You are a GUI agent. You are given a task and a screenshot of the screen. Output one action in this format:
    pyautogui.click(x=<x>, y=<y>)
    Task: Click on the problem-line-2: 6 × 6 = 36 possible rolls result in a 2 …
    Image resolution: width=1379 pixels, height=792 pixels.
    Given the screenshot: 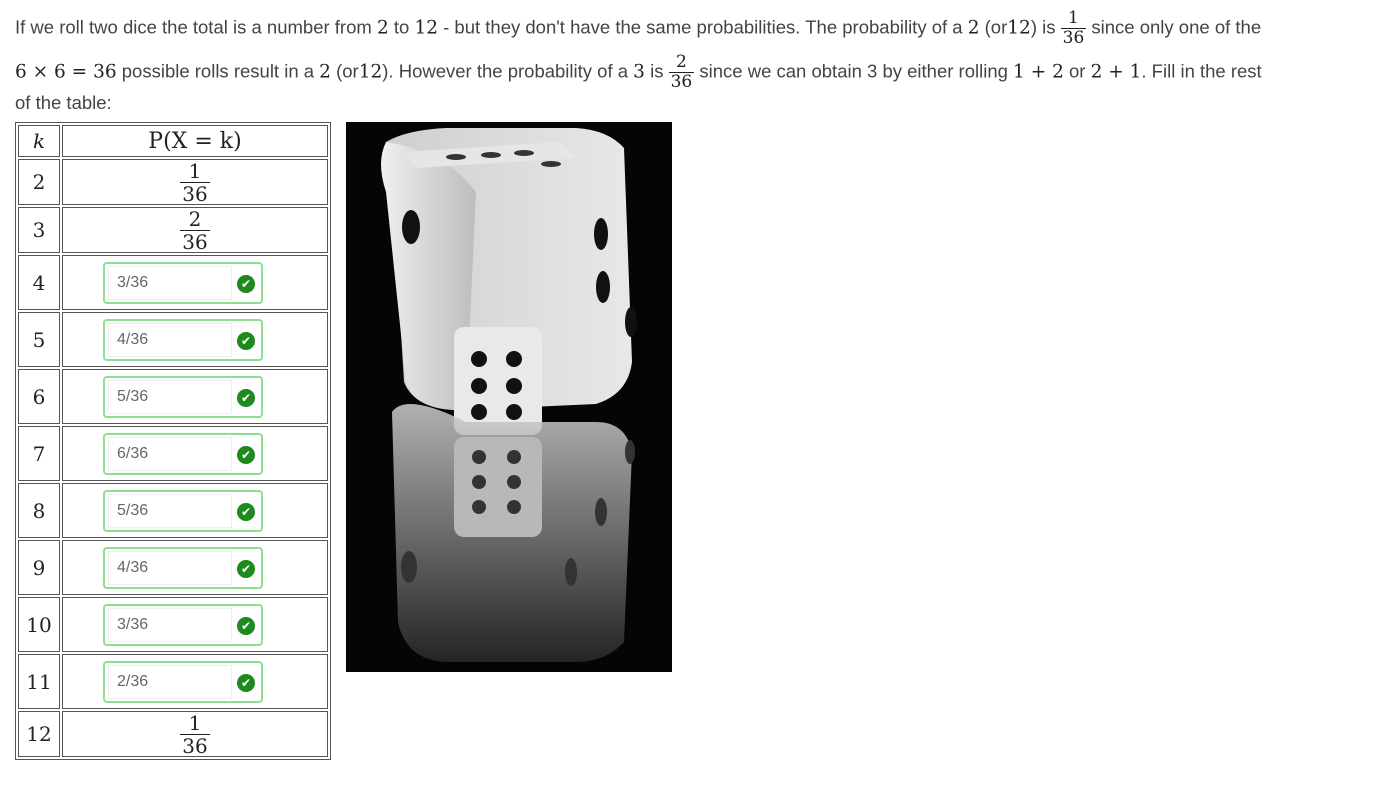 What is the action you would take?
    pyautogui.click(x=638, y=72)
    